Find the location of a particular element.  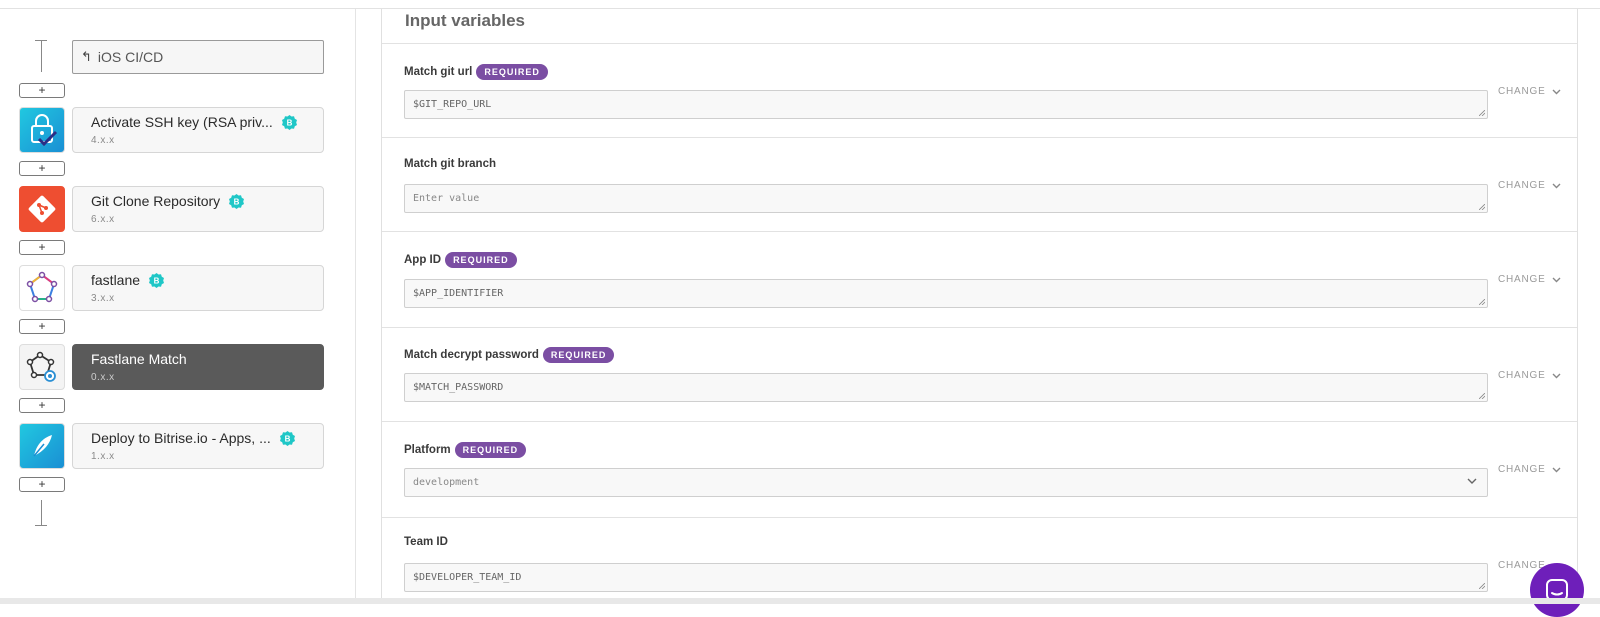

input-value: $APP_IDENTIFIER is located at coordinates (458, 293).